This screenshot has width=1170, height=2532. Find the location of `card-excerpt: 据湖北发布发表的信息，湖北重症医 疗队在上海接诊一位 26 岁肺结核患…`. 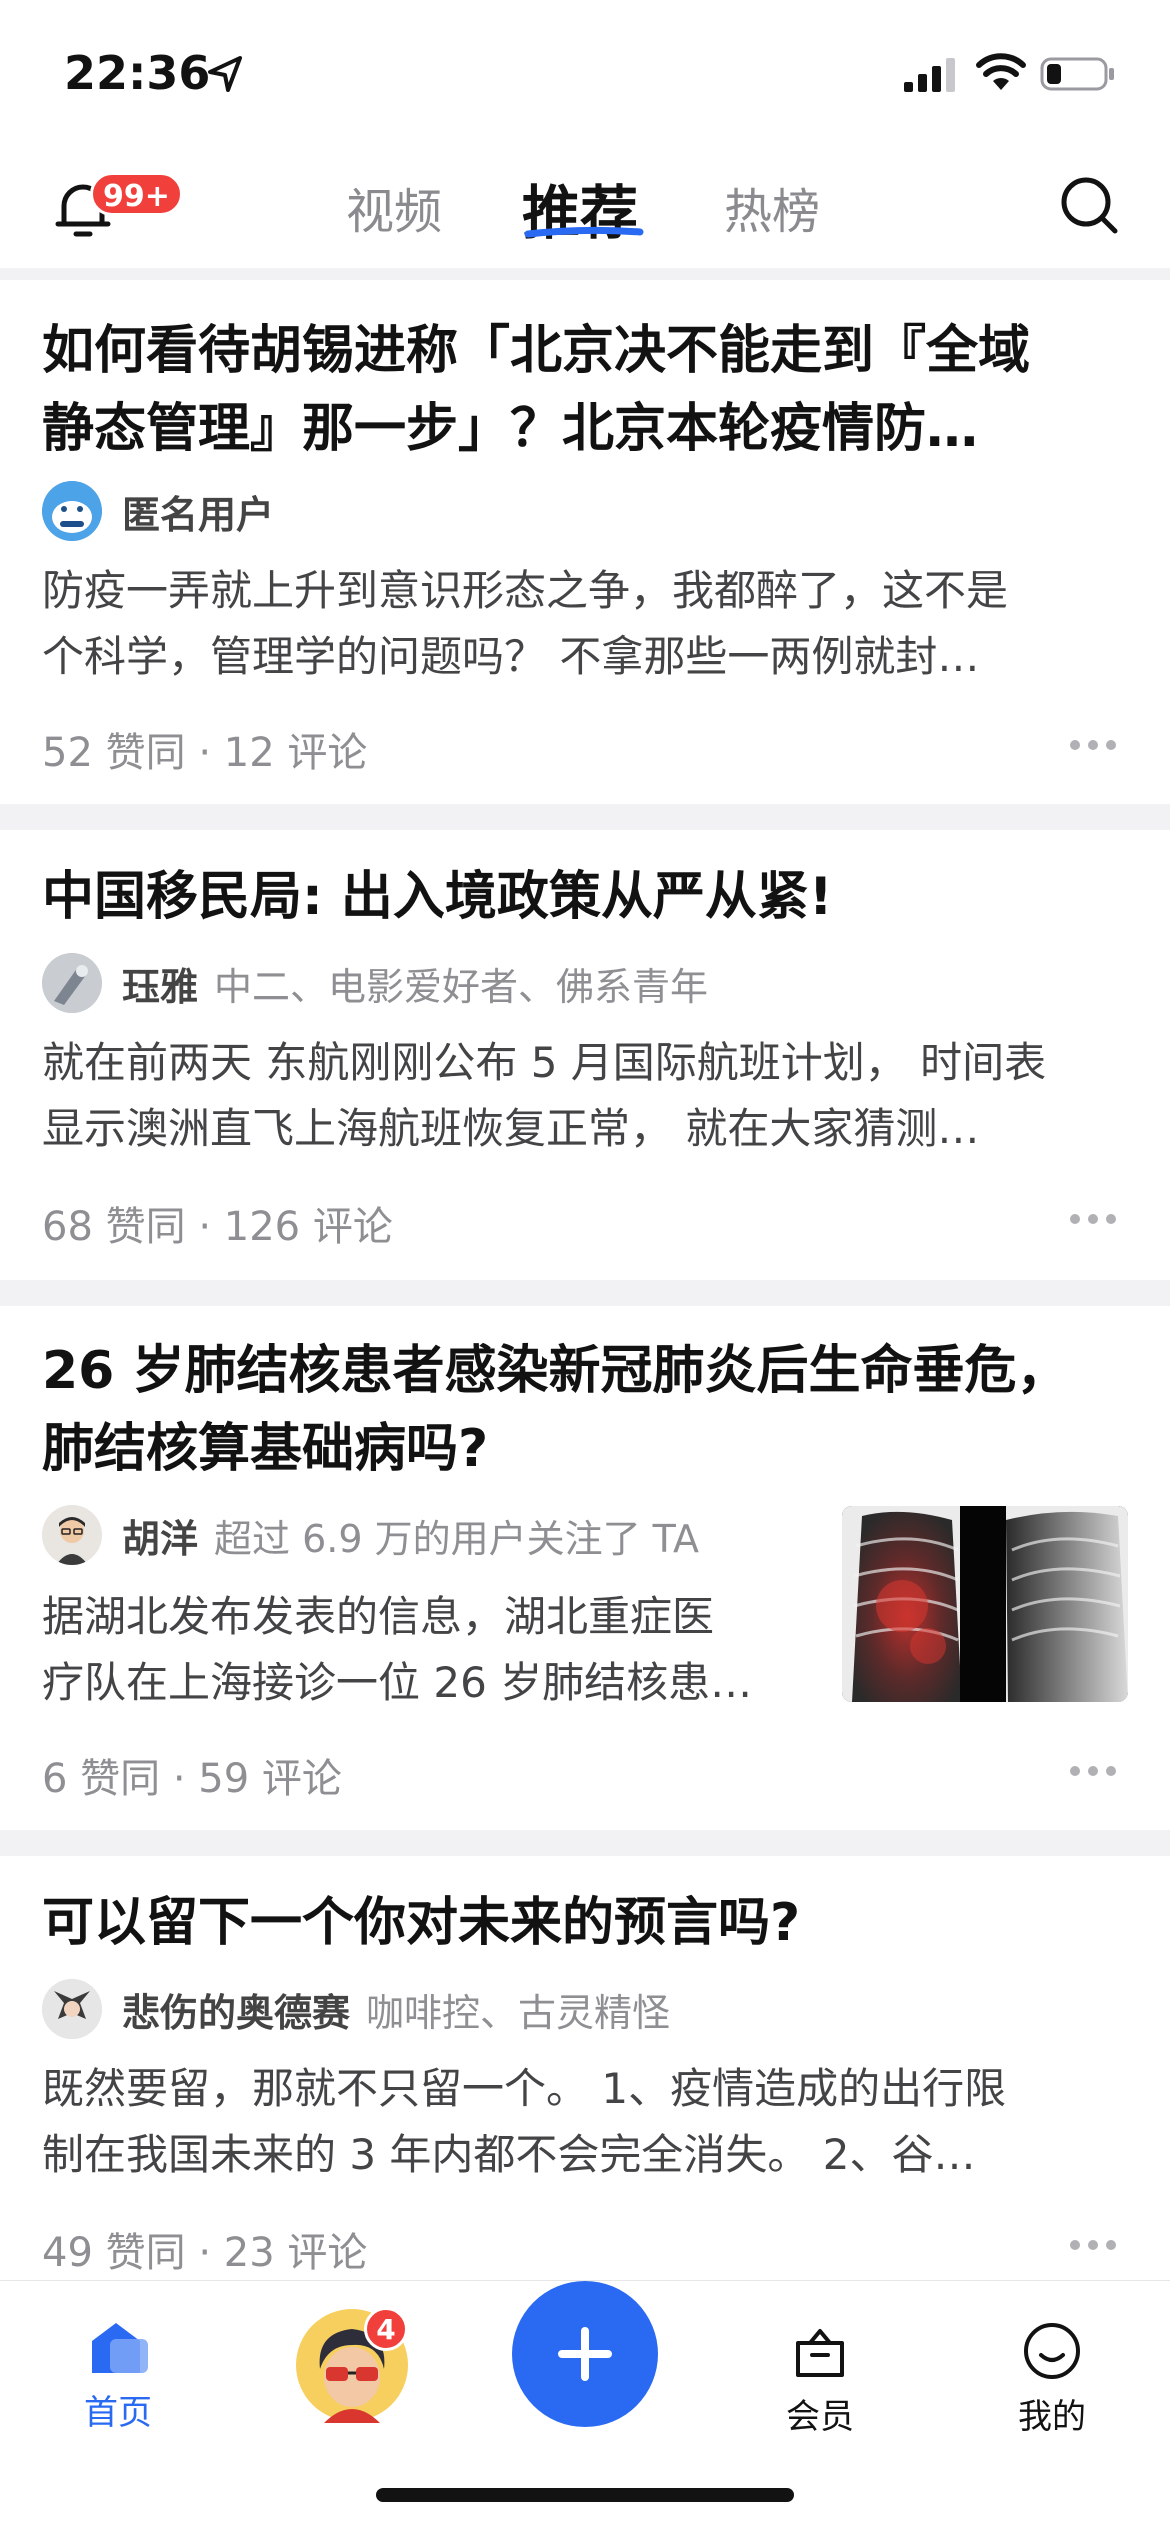

card-excerpt: 据湖北发布发表的信息，湖北重症医 疗队在上海接诊一位 26 岁肺结核患… is located at coordinates (397, 1650).